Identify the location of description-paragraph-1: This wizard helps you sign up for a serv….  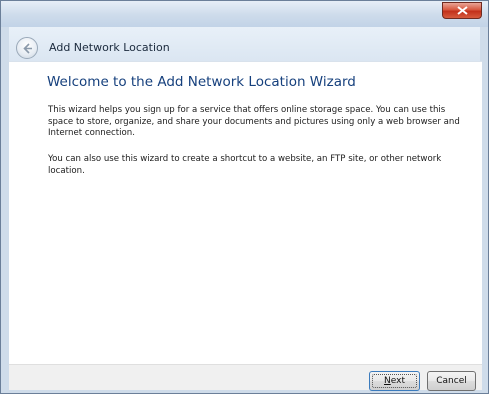
(254, 121).